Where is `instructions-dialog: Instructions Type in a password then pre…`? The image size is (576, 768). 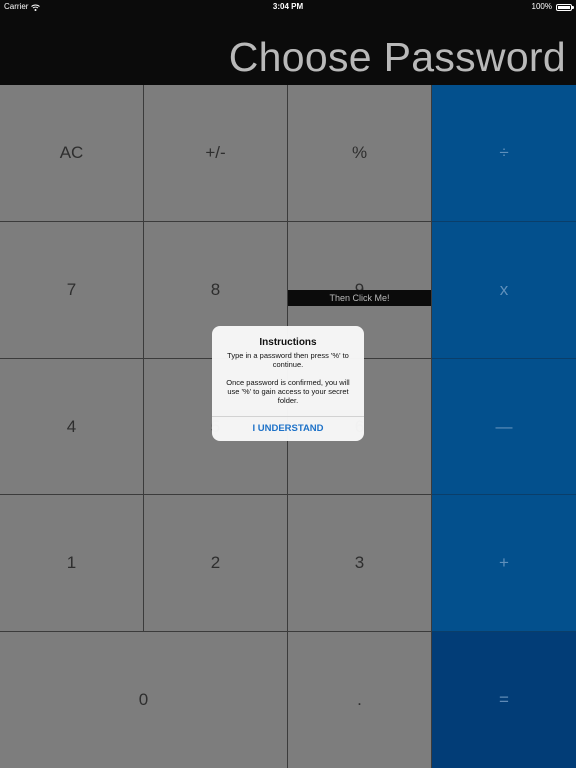
instructions-dialog: Instructions Type in a password then pre… is located at coordinates (288, 383).